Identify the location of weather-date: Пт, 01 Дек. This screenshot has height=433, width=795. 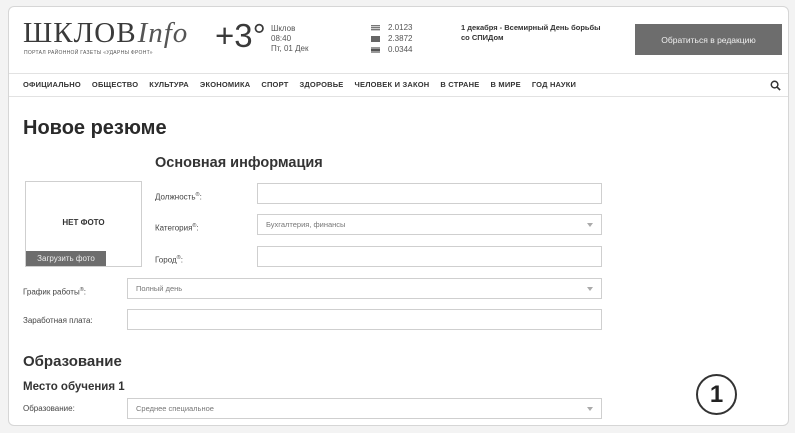
(290, 48).